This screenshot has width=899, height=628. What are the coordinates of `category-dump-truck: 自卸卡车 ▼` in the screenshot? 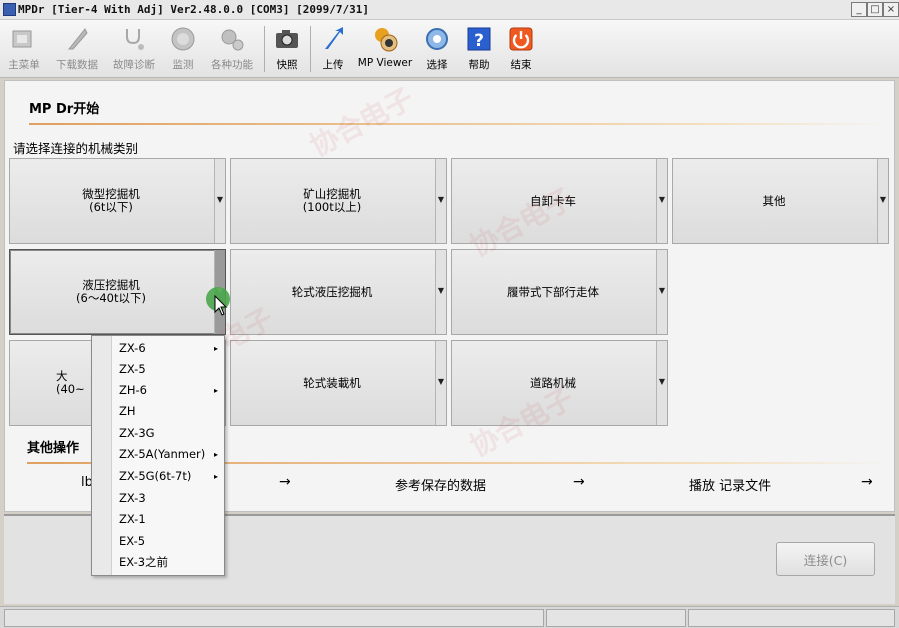 It's located at (559, 201).